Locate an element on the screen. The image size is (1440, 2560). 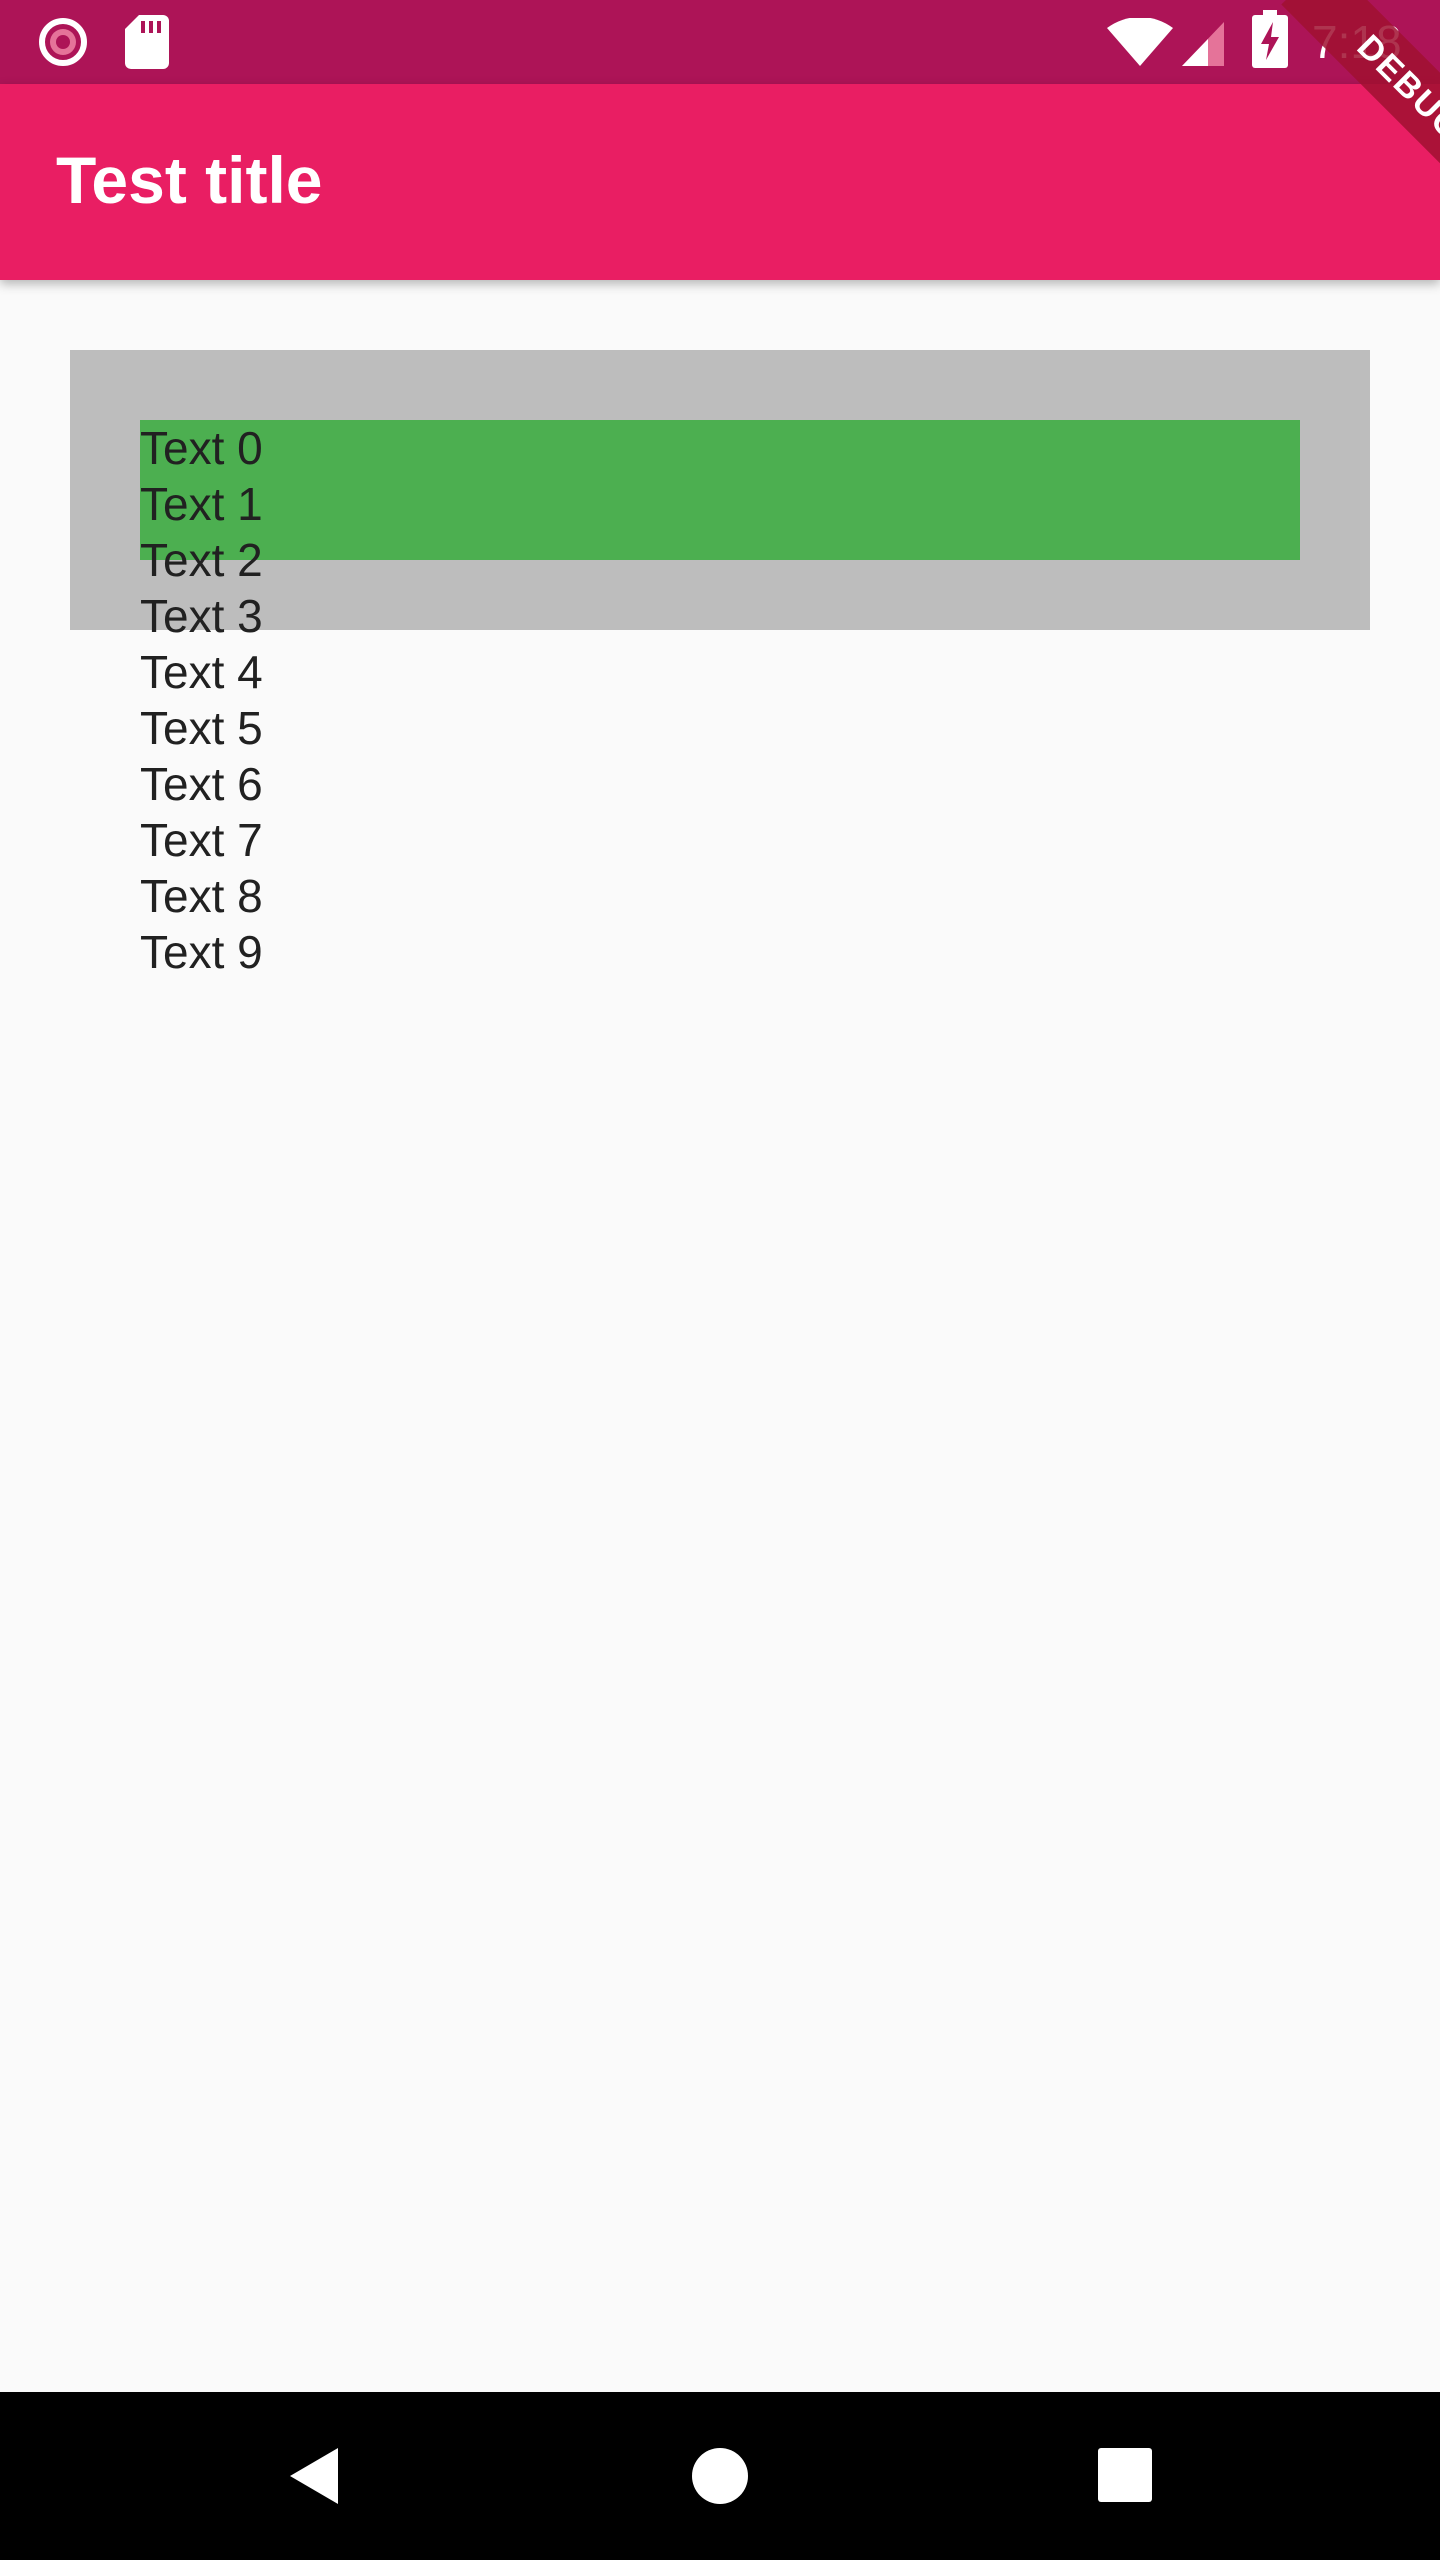
list-item: Text 8 is located at coordinates (201, 896).